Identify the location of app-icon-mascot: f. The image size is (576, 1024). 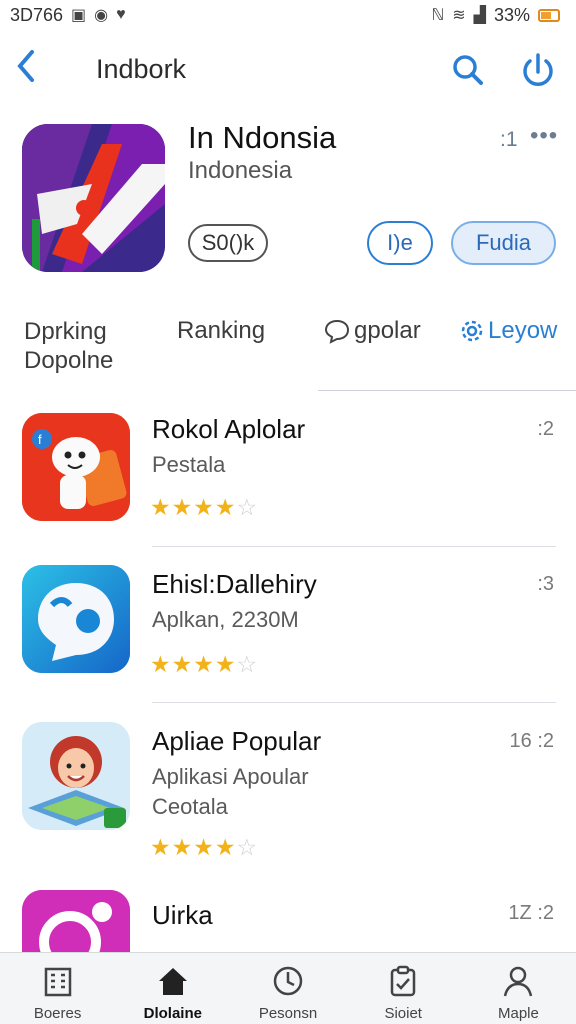
(76, 467).